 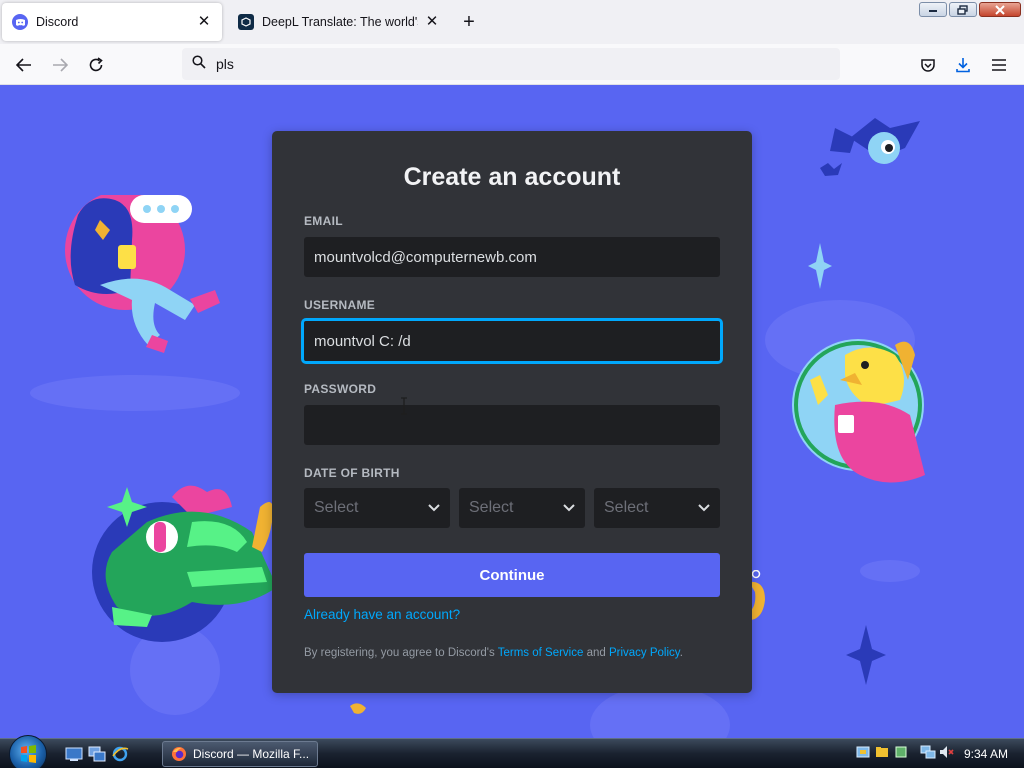 I want to click on green-creature-illustration, so click(x=184, y=563).